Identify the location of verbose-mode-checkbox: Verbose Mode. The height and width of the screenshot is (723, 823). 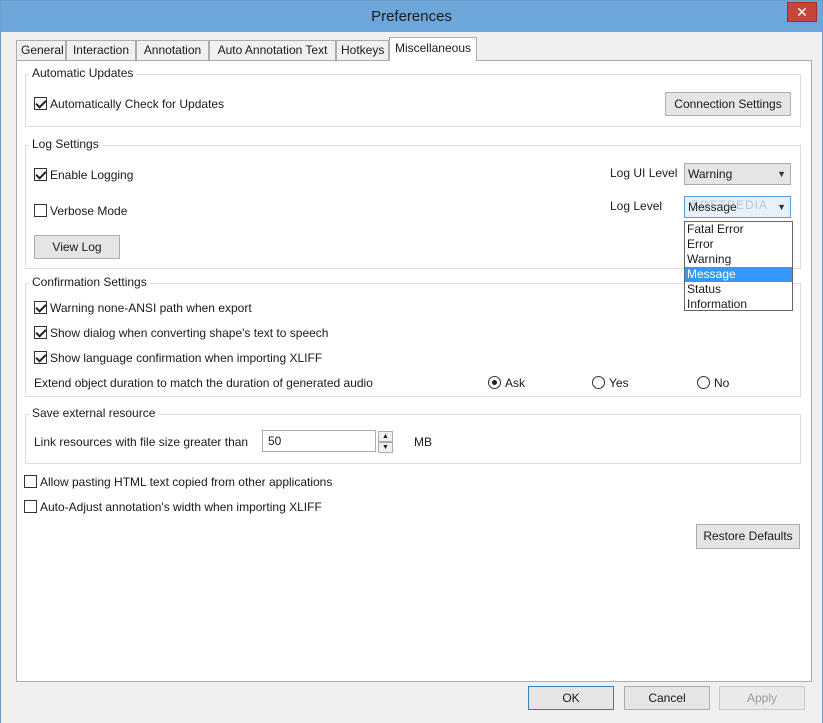
(80, 211).